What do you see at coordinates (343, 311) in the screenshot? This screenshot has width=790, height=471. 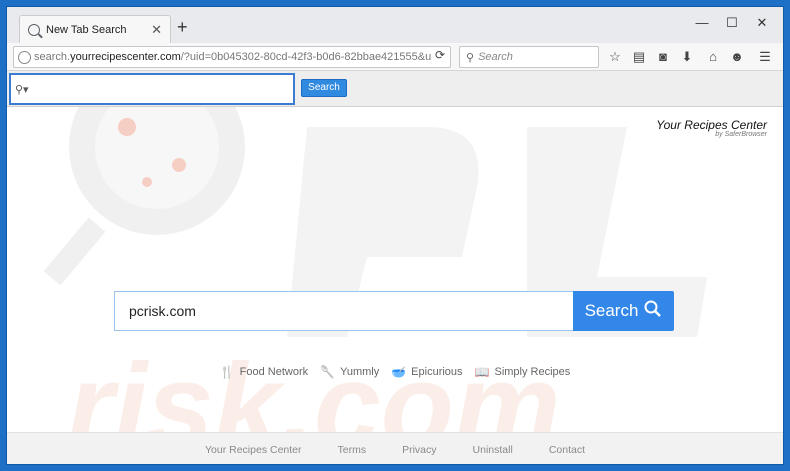 I see `main-search-input: pcrisk.com` at bounding box center [343, 311].